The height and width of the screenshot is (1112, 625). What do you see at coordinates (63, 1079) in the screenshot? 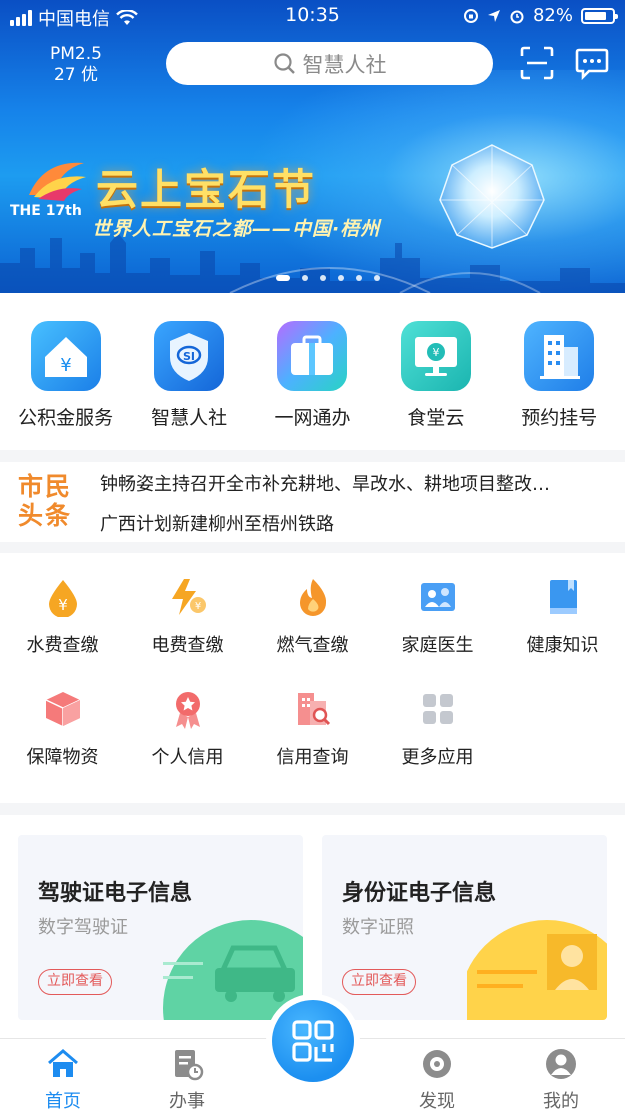
I see `tab-home: 首页` at bounding box center [63, 1079].